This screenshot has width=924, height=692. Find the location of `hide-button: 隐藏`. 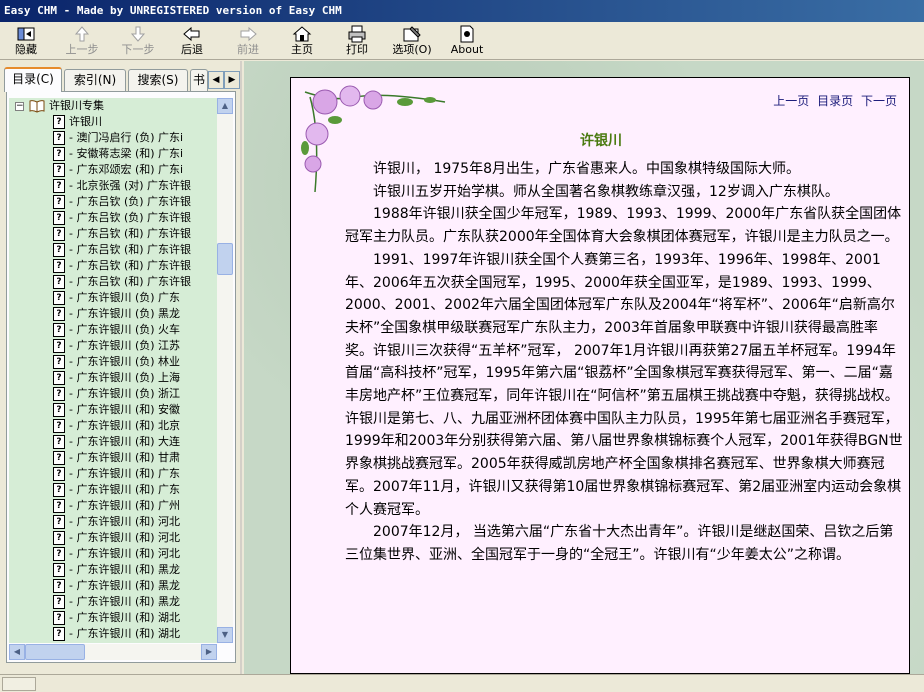

hide-button: 隐藏 is located at coordinates (26, 41).